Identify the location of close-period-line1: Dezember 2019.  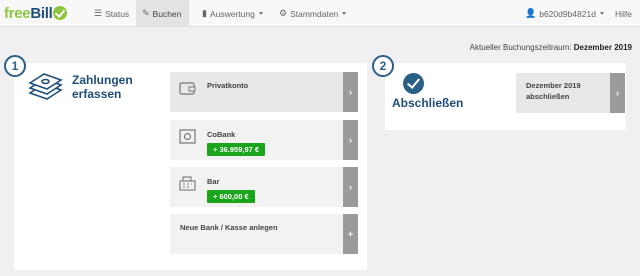
(553, 85).